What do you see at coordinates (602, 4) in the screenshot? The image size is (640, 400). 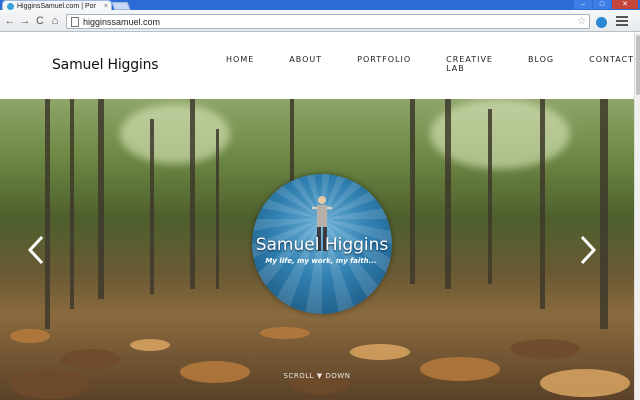 I see `maximize-button: □` at bounding box center [602, 4].